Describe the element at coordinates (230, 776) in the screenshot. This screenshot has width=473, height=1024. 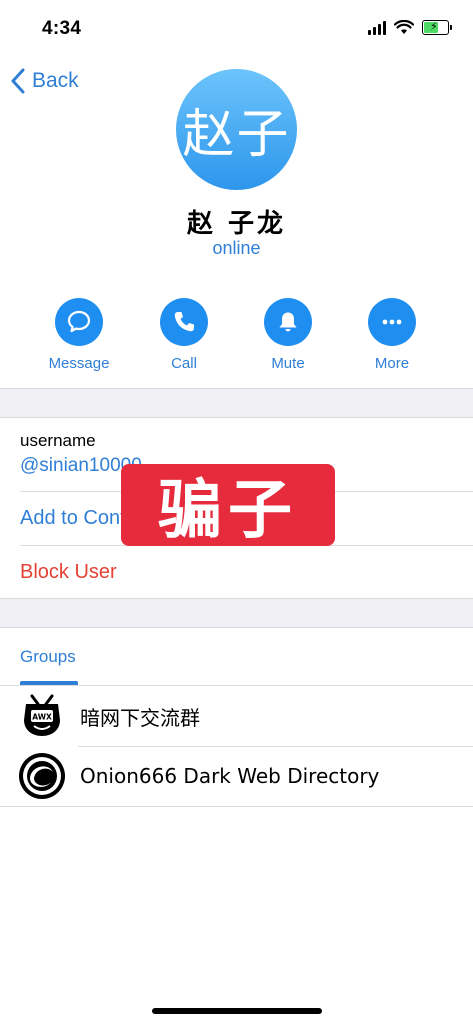
I see `group-name: Onion666 Dark Web Directory` at that location.